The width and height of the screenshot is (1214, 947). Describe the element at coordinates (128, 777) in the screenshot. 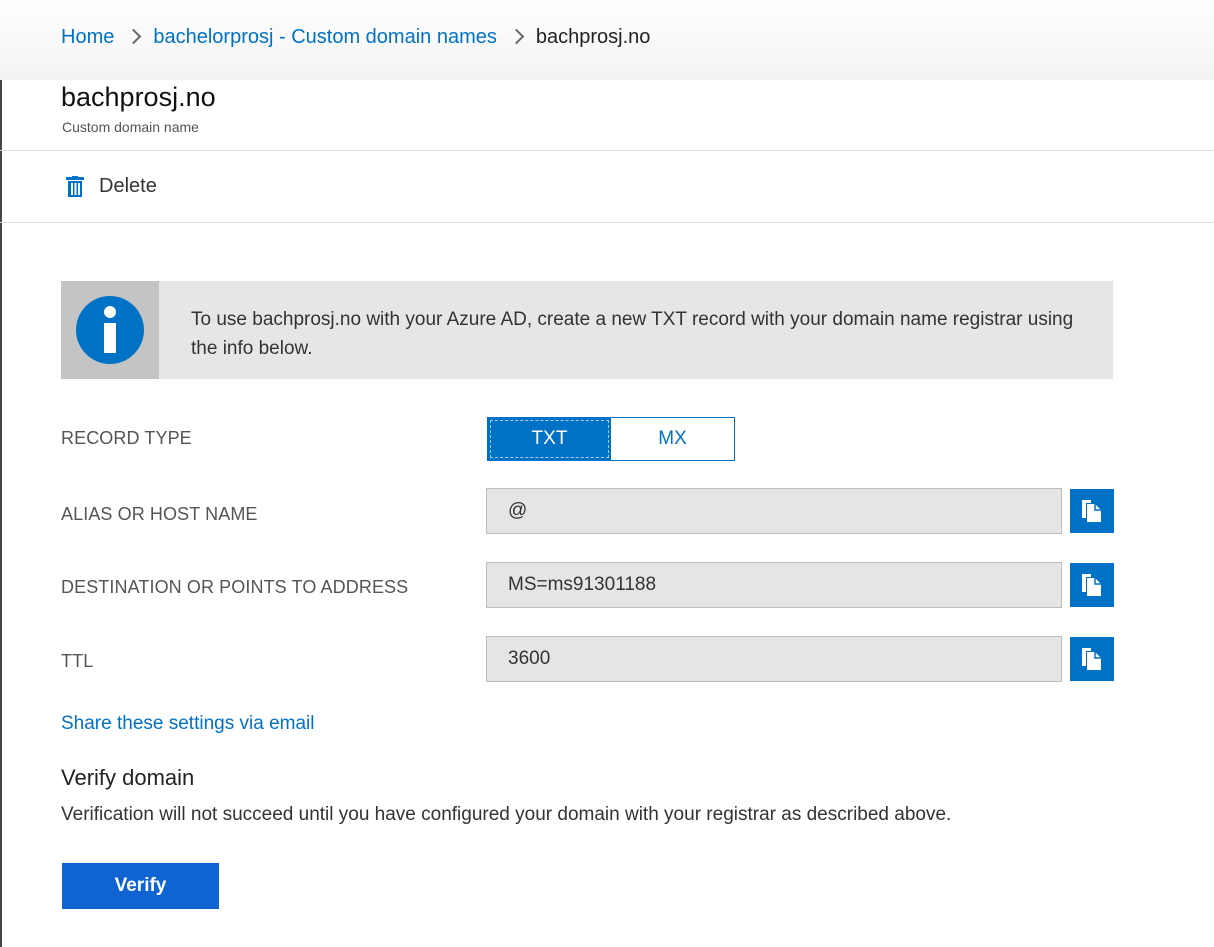

I see `verify-domain-heading: Verify domain` at that location.